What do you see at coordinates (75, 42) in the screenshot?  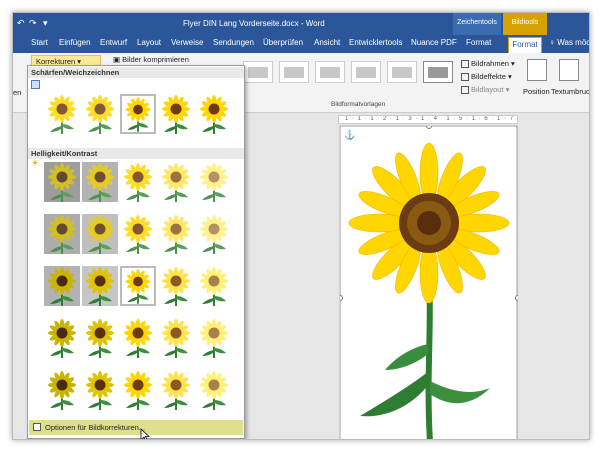 I see `tab-einfuegen: Einfügen` at bounding box center [75, 42].